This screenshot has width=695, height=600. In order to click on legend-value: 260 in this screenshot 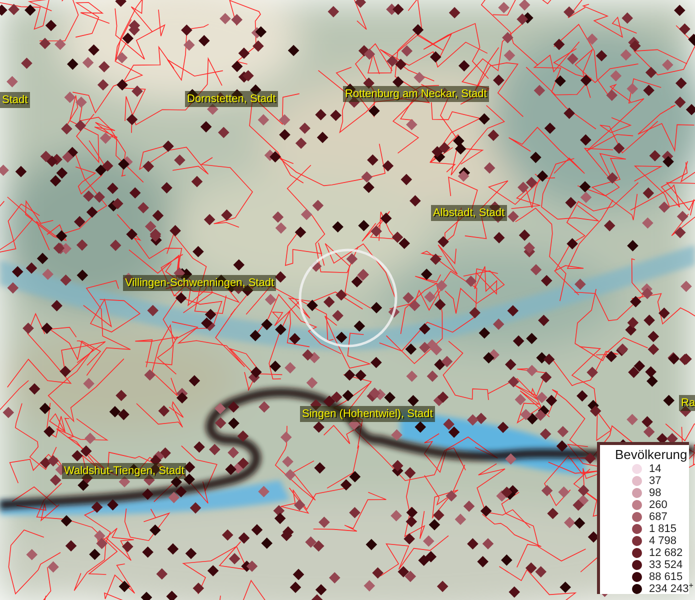, I will do `click(658, 505)`.